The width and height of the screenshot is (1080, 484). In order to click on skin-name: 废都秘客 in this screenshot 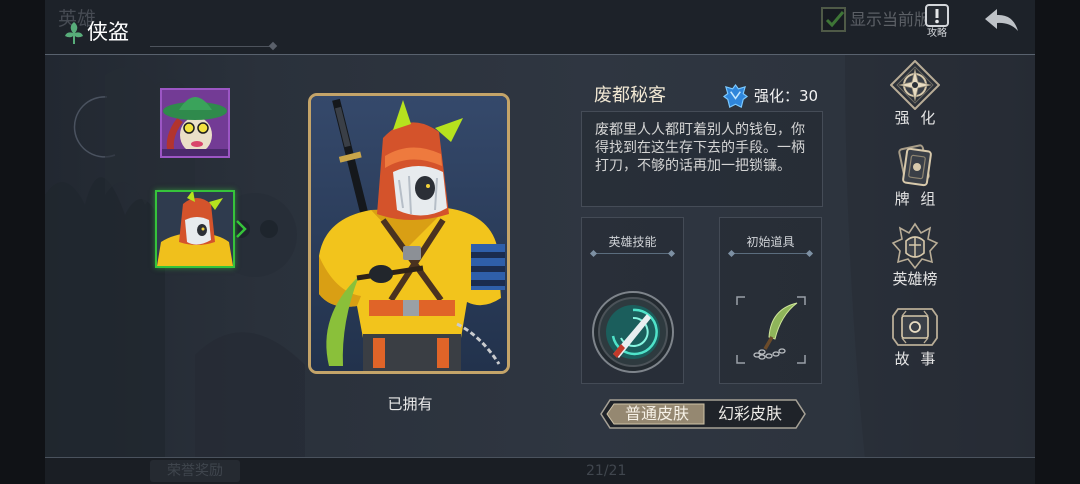, I will do `click(630, 95)`.